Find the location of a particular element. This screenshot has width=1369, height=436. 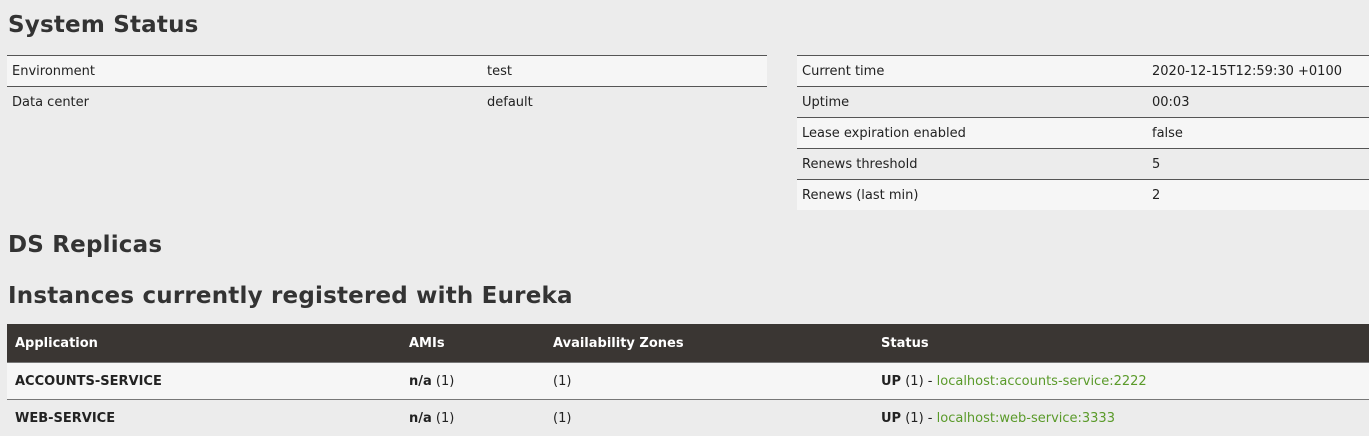

column-header-status: Status is located at coordinates (1121, 343).